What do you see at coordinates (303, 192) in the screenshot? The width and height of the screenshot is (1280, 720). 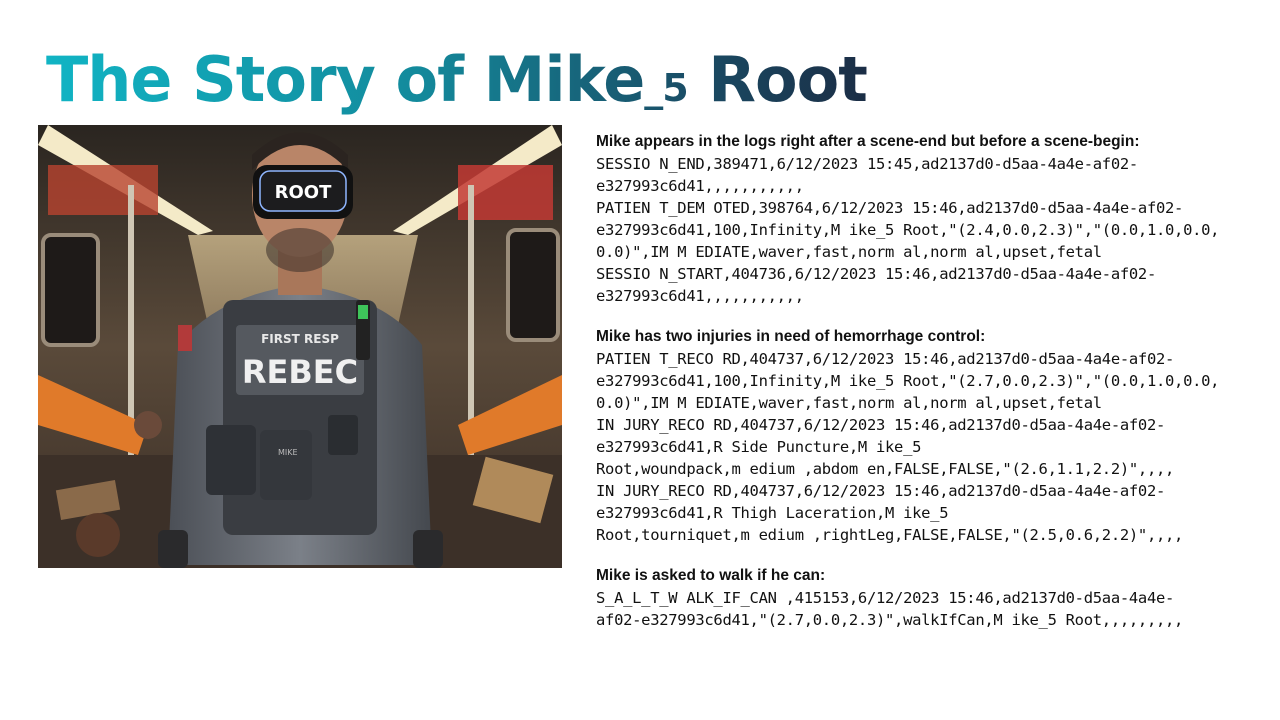 I see `visor-text: ROOT` at bounding box center [303, 192].